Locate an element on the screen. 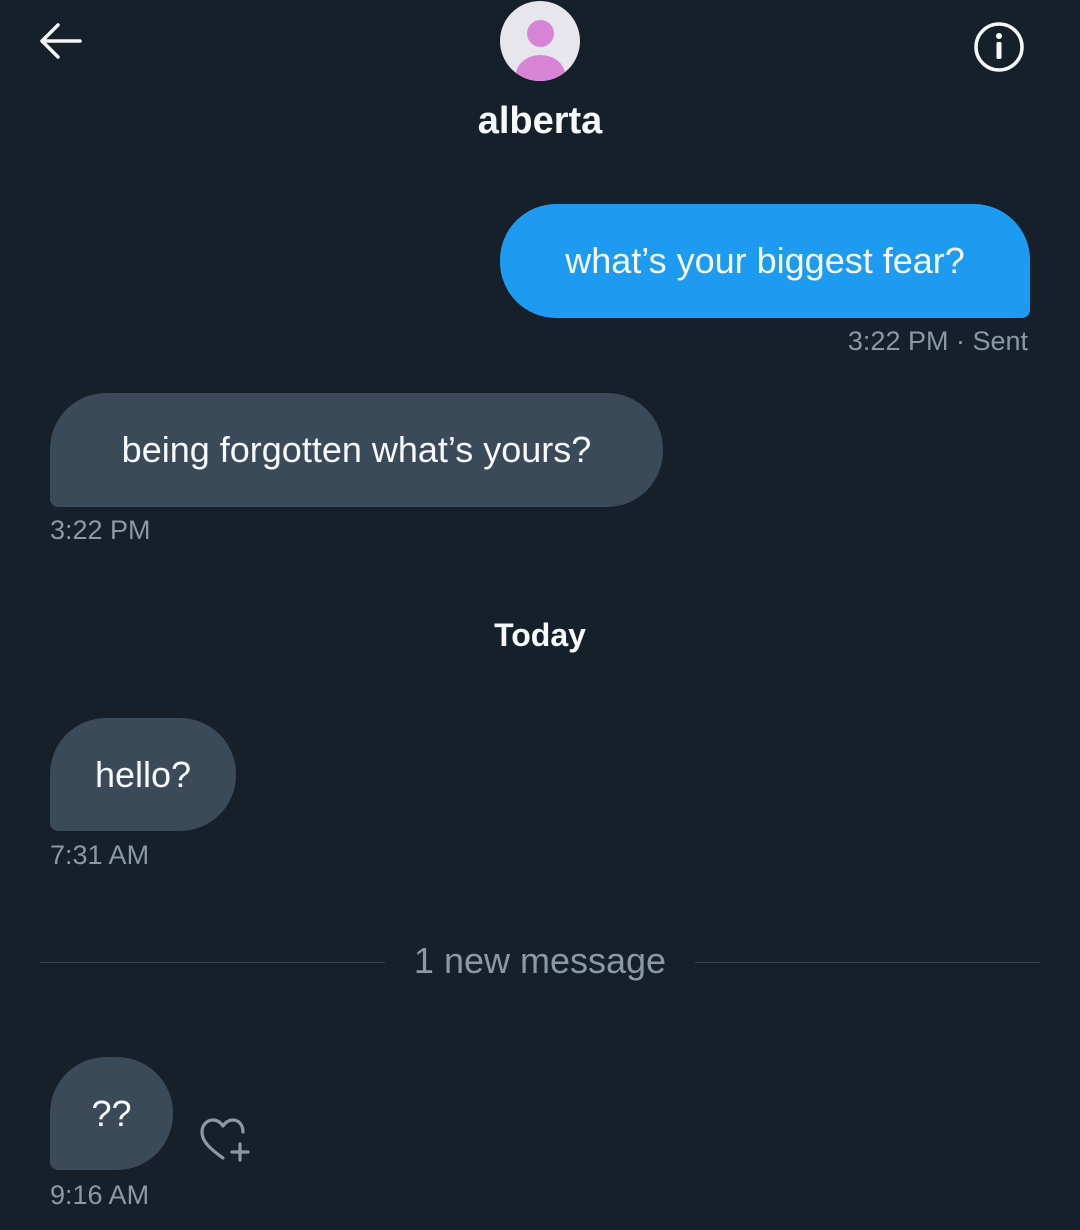 This screenshot has width=1080, height=1230. message-text: ?? is located at coordinates (111, 1113).